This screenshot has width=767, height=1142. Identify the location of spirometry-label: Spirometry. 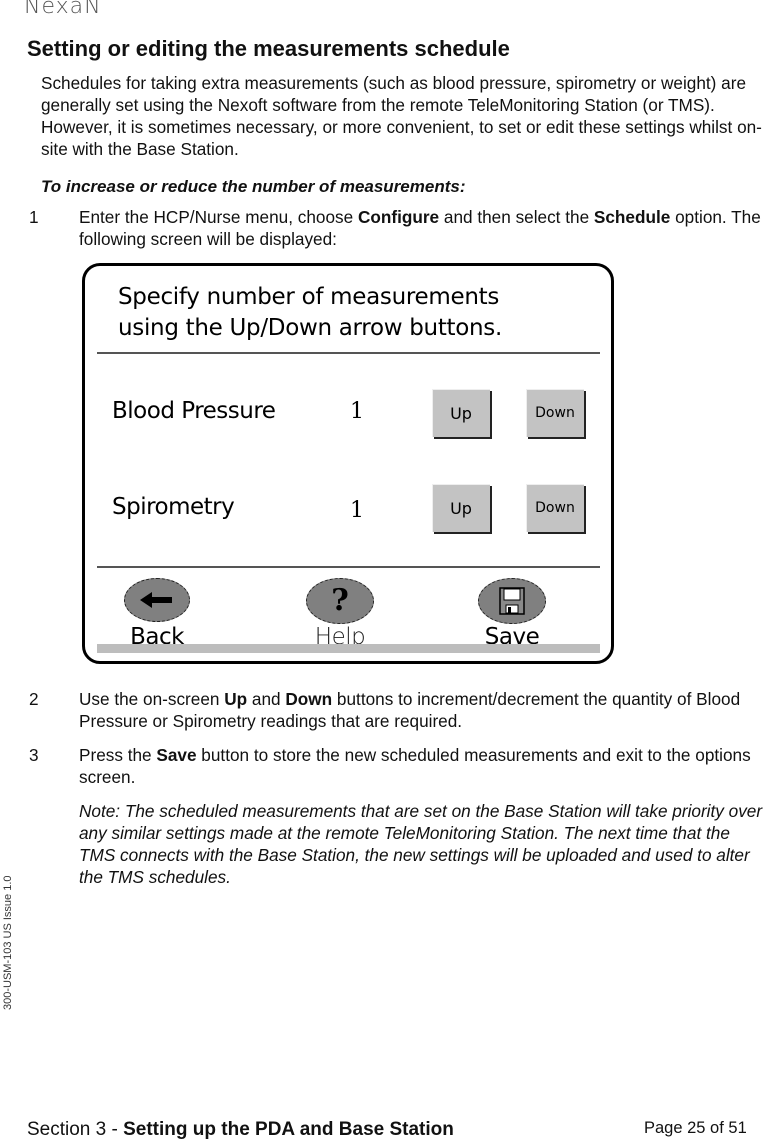
(173, 507).